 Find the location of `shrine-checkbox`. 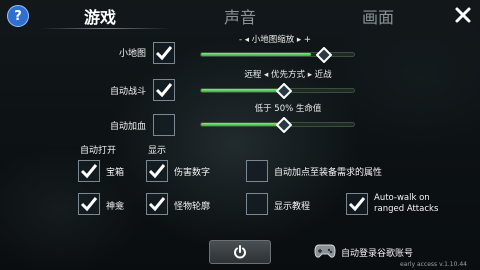

shrine-checkbox is located at coordinates (89, 204).